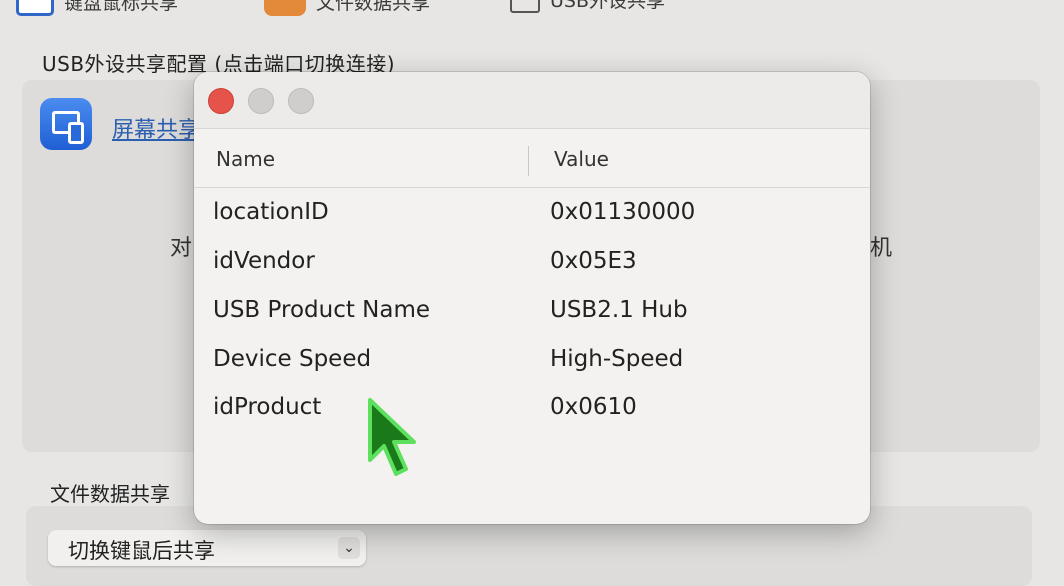 The image size is (1064, 586). What do you see at coordinates (322, 310) in the screenshot?
I see `row-name: USB Product Name` at bounding box center [322, 310].